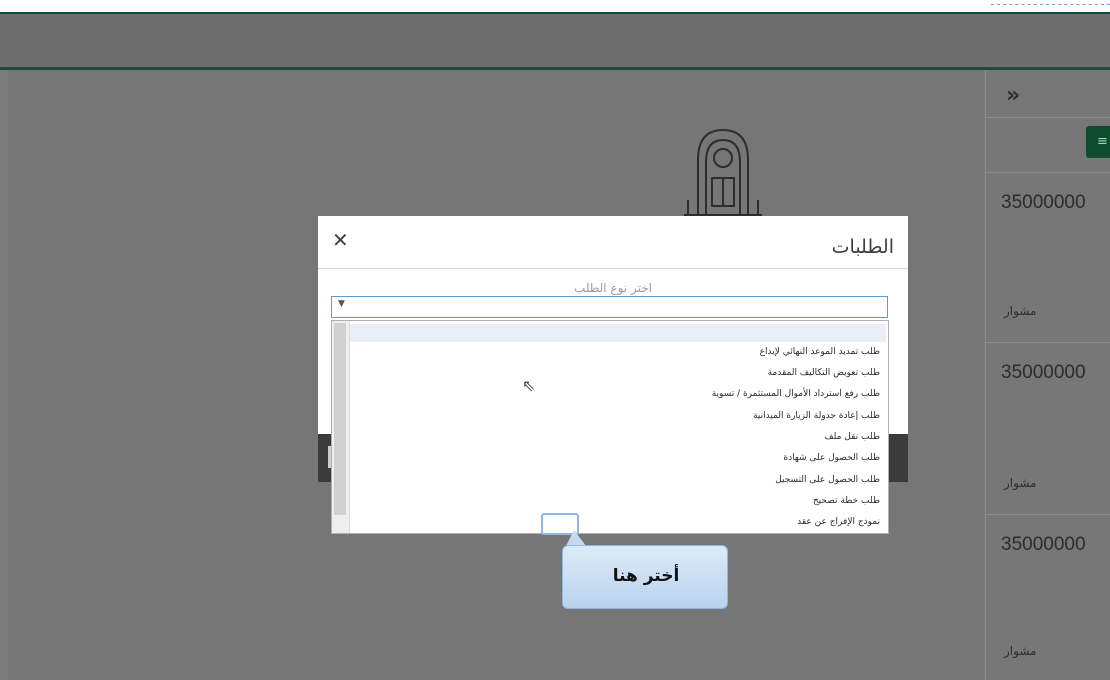 This screenshot has height=680, width=1110. What do you see at coordinates (852, 437) in the screenshot?
I see `dropdown-option: طلب نقل ملف` at bounding box center [852, 437].